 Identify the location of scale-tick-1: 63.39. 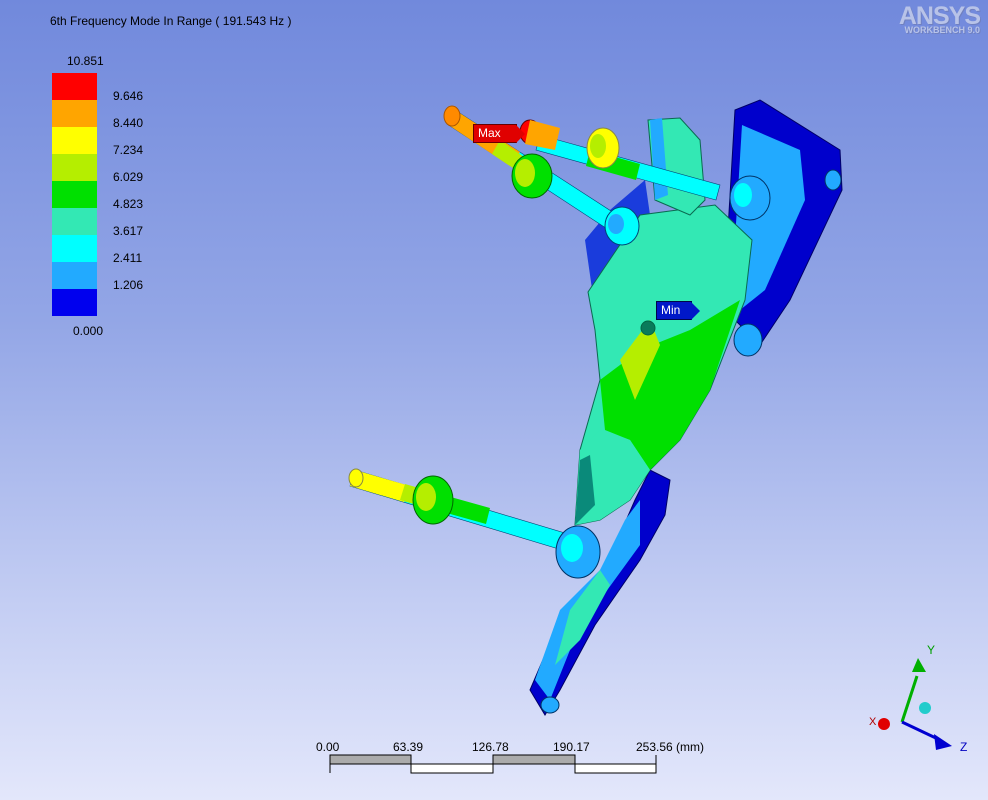
(408, 747).